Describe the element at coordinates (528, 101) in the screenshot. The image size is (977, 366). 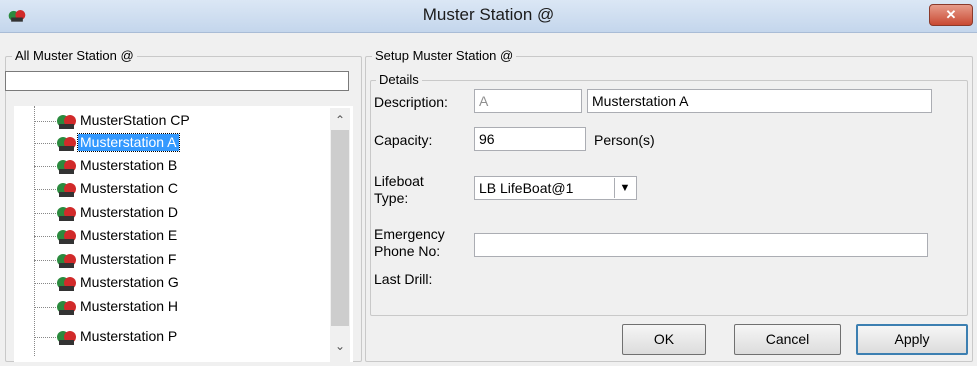
I see `description-code-field: A` at that location.